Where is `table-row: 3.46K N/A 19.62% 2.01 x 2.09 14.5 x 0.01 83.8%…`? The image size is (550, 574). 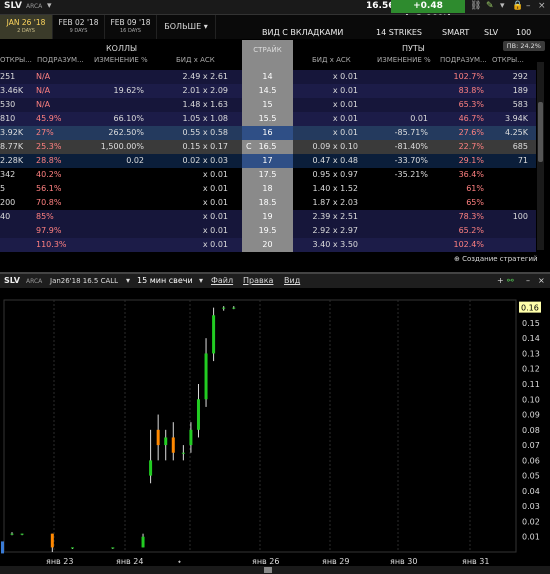
table-row: 3.46K N/A 19.62% 2.01 x 2.09 14.5 x 0.01 83.8%… is located at coordinates (268, 91).